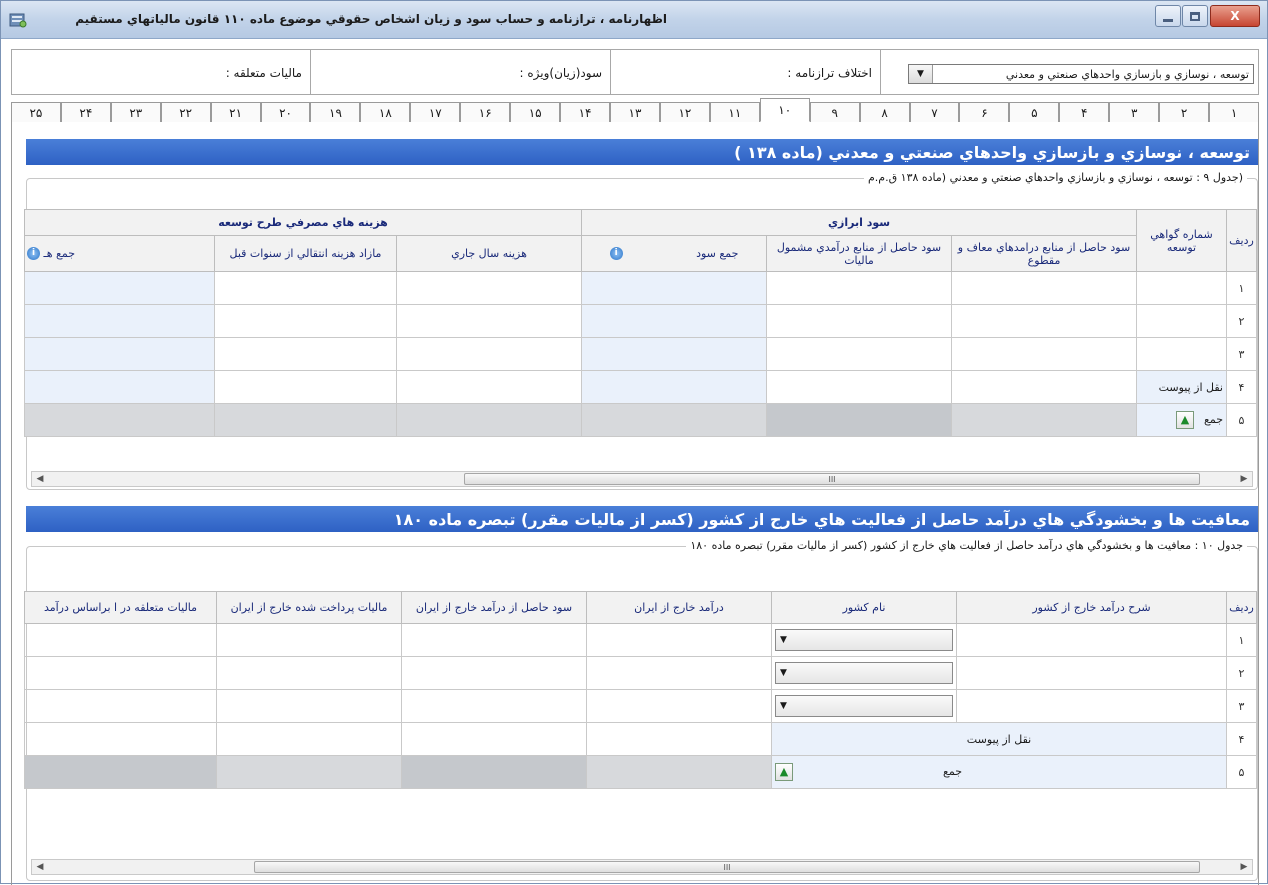  I want to click on section1-scroll-thumb: III, so click(832, 479).